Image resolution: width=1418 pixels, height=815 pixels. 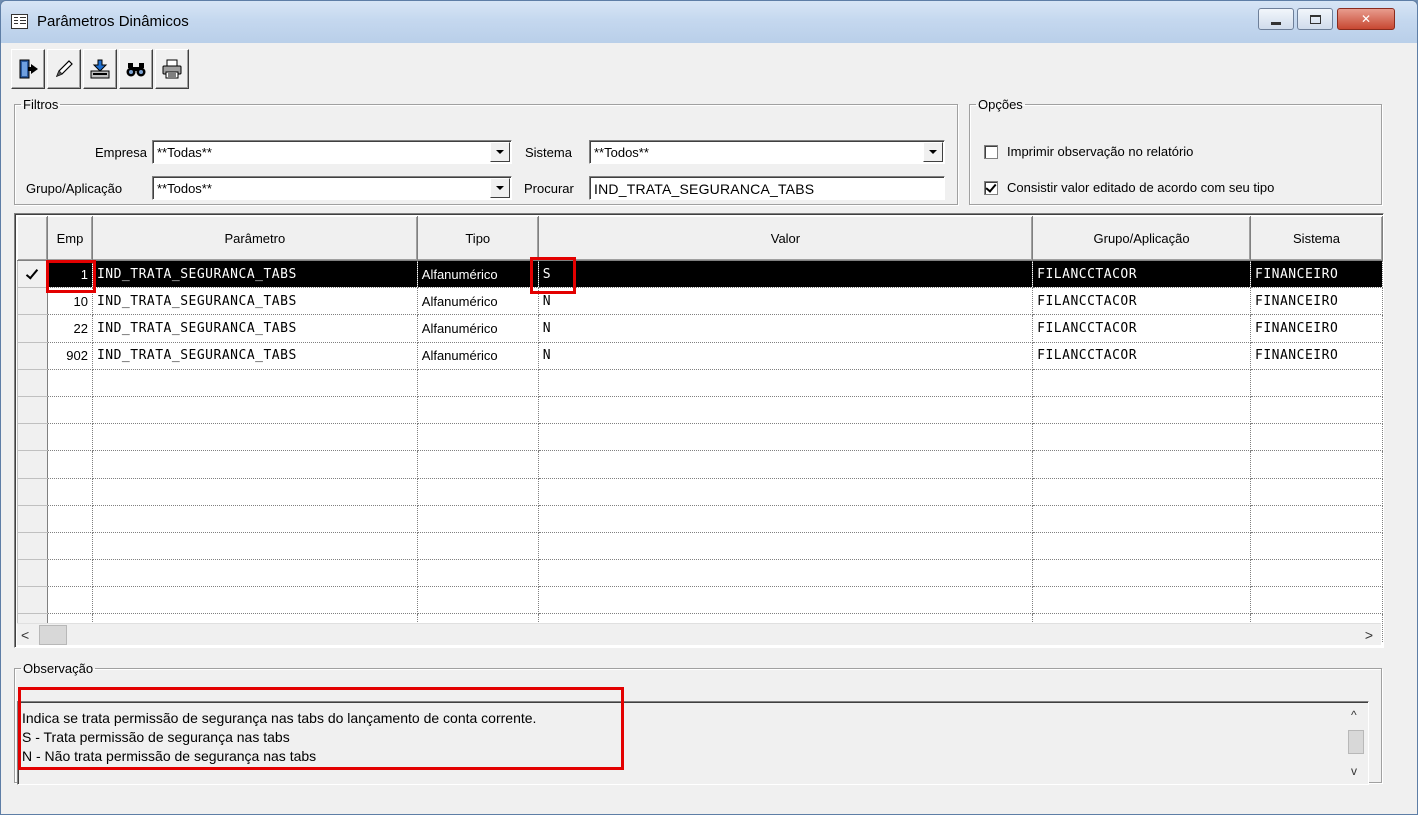 What do you see at coordinates (767, 152) in the screenshot?
I see `sistema-combo: **Todos**` at bounding box center [767, 152].